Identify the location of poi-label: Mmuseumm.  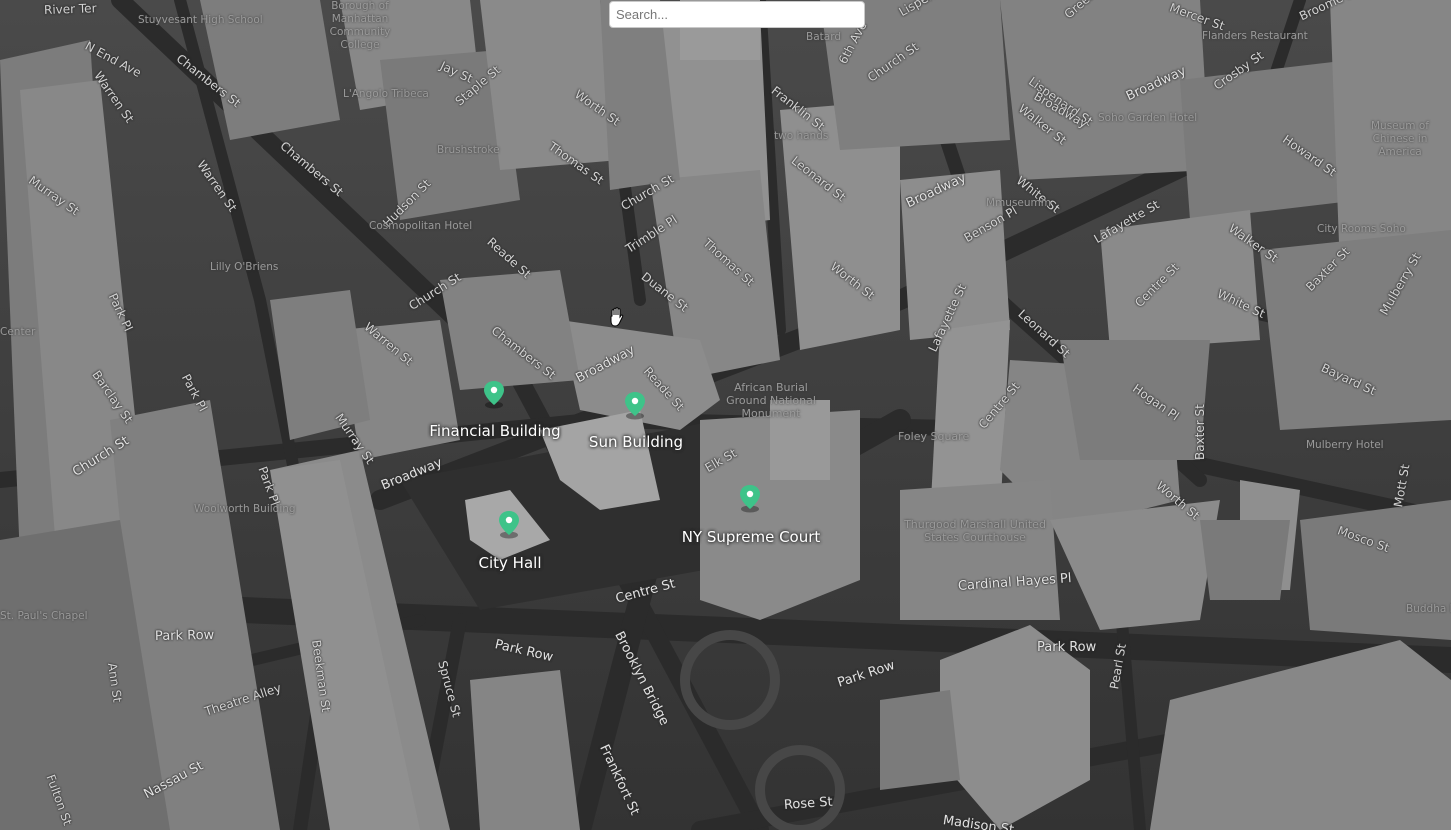
(1018, 203).